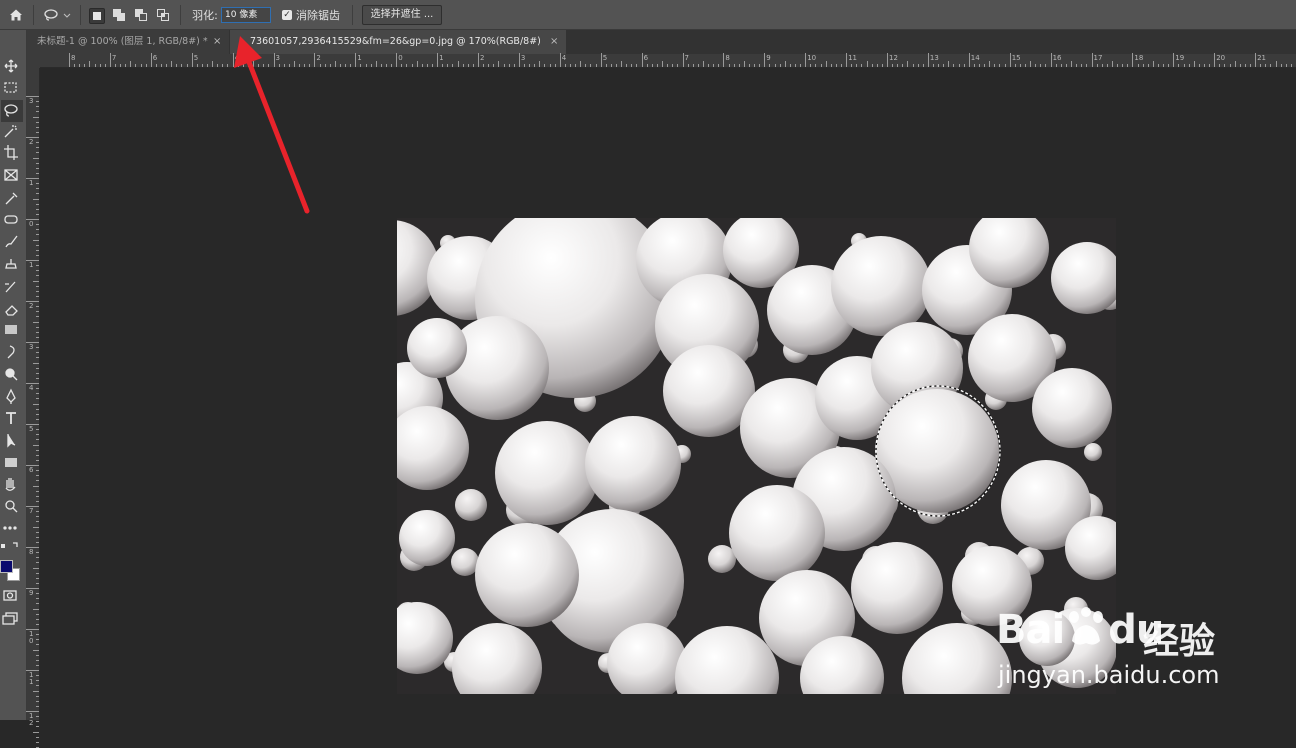 The width and height of the screenshot is (1296, 748). Describe the element at coordinates (1179, 641) in the screenshot. I see `jingyan-label: 经验` at that location.